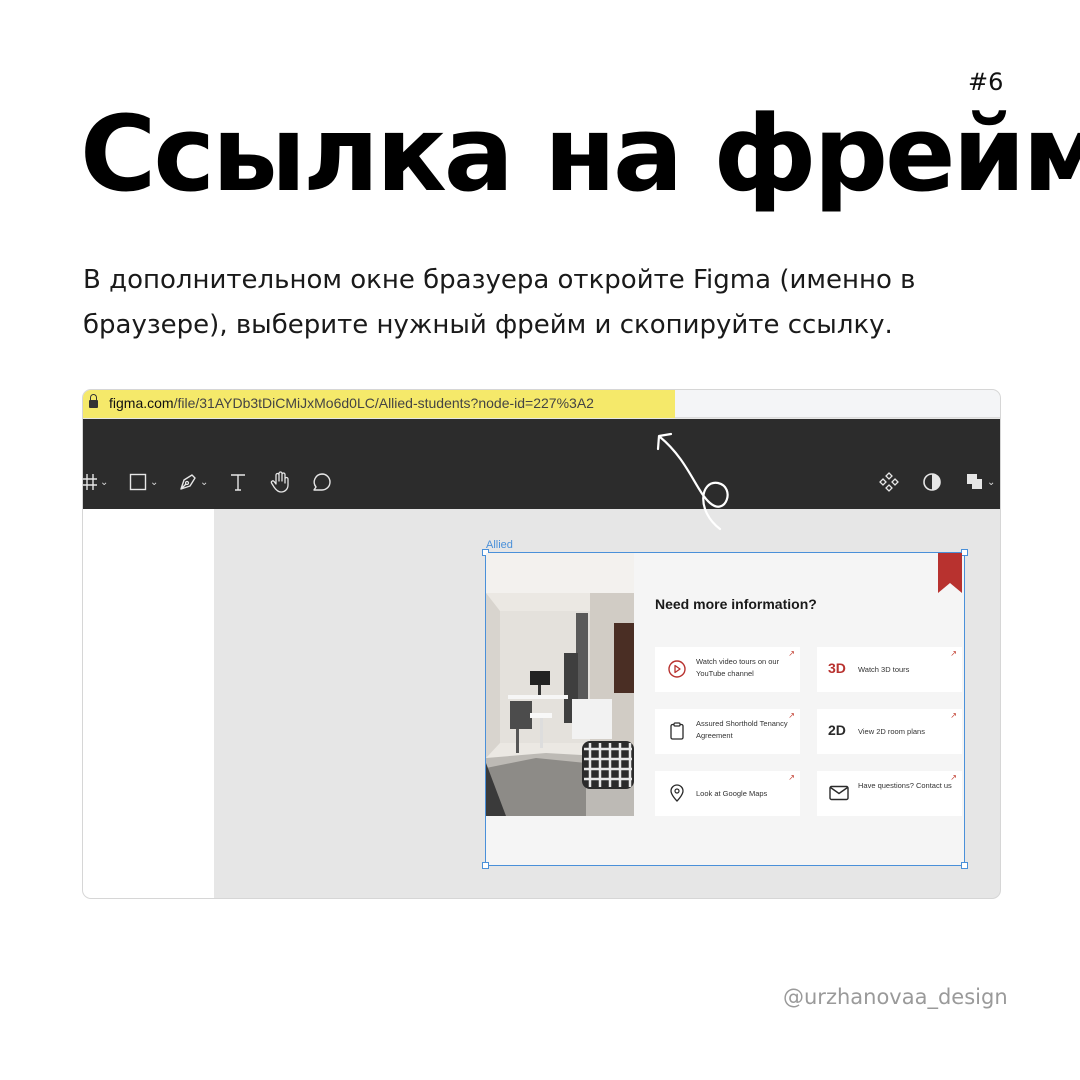 This screenshot has width=1080, height=1080. I want to click on annotation-arrow-icon, so click(692, 481).